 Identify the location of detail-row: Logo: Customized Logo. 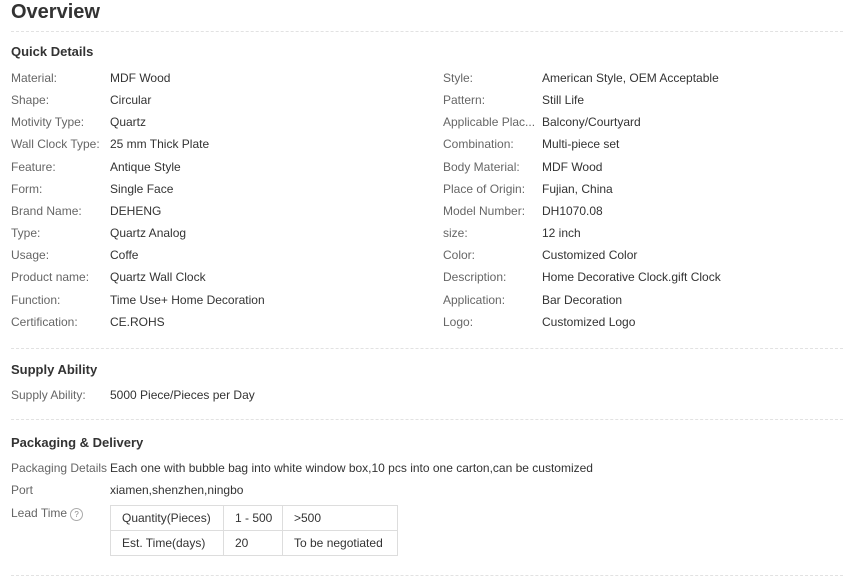
(643, 322).